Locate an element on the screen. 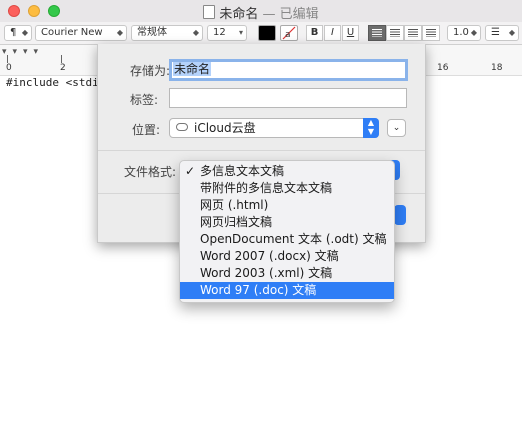  font-size-label: 12 is located at coordinates (219, 32).